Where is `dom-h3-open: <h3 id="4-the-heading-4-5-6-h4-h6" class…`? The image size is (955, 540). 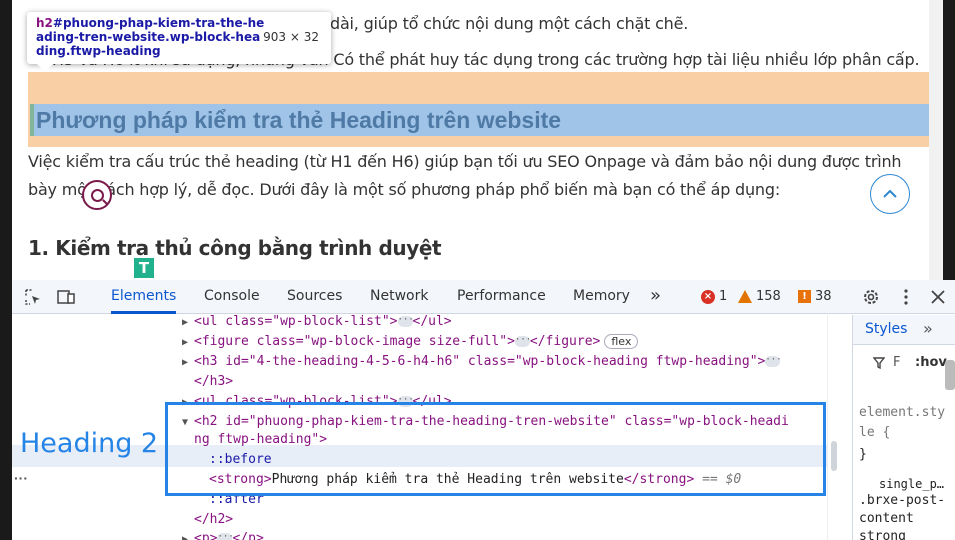
dom-h3-open: <h3 id="4-the-heading-4-5-6-h4-h6" class… is located at coordinates (480, 361).